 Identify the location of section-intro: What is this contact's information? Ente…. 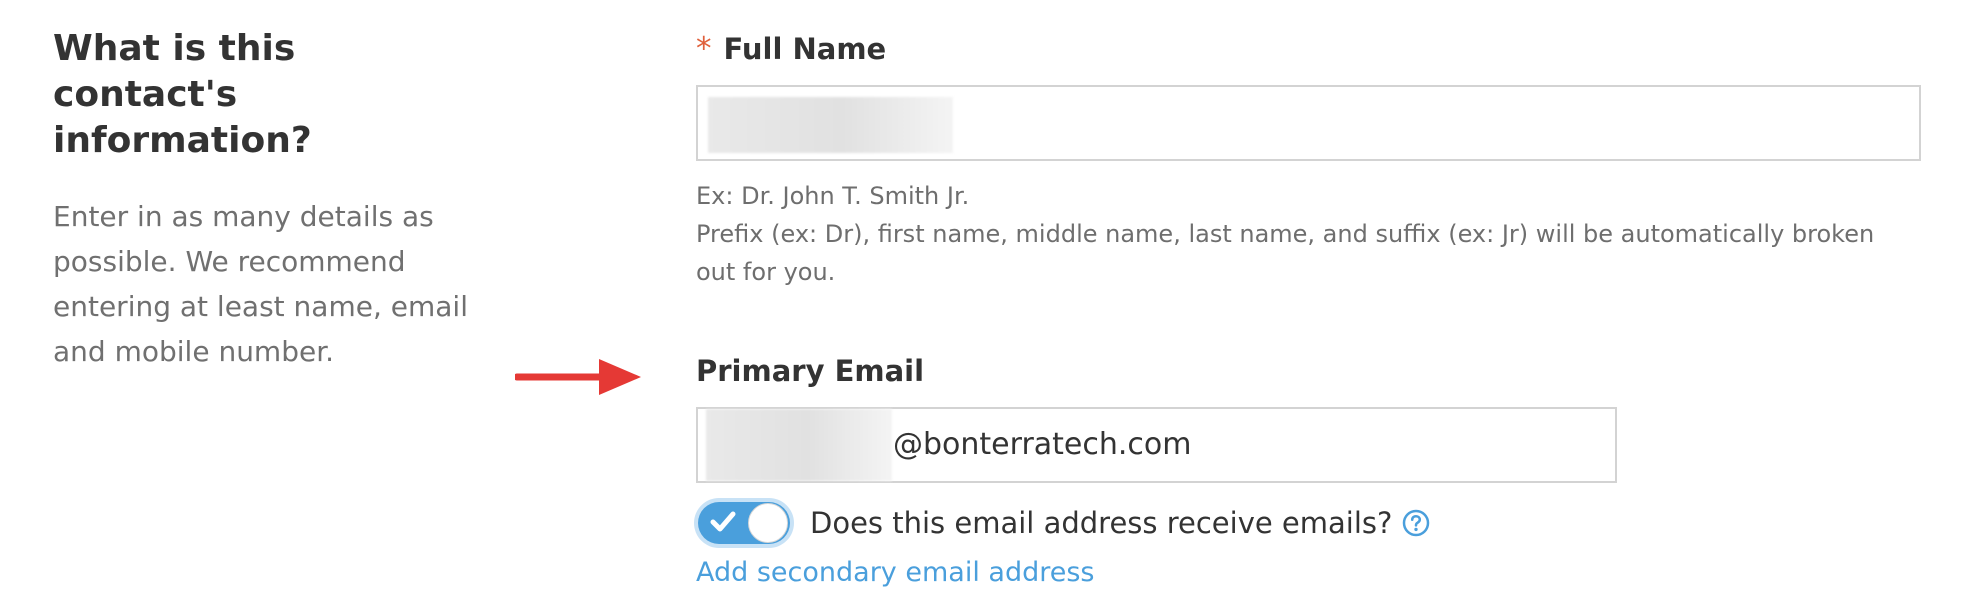
(268, 200).